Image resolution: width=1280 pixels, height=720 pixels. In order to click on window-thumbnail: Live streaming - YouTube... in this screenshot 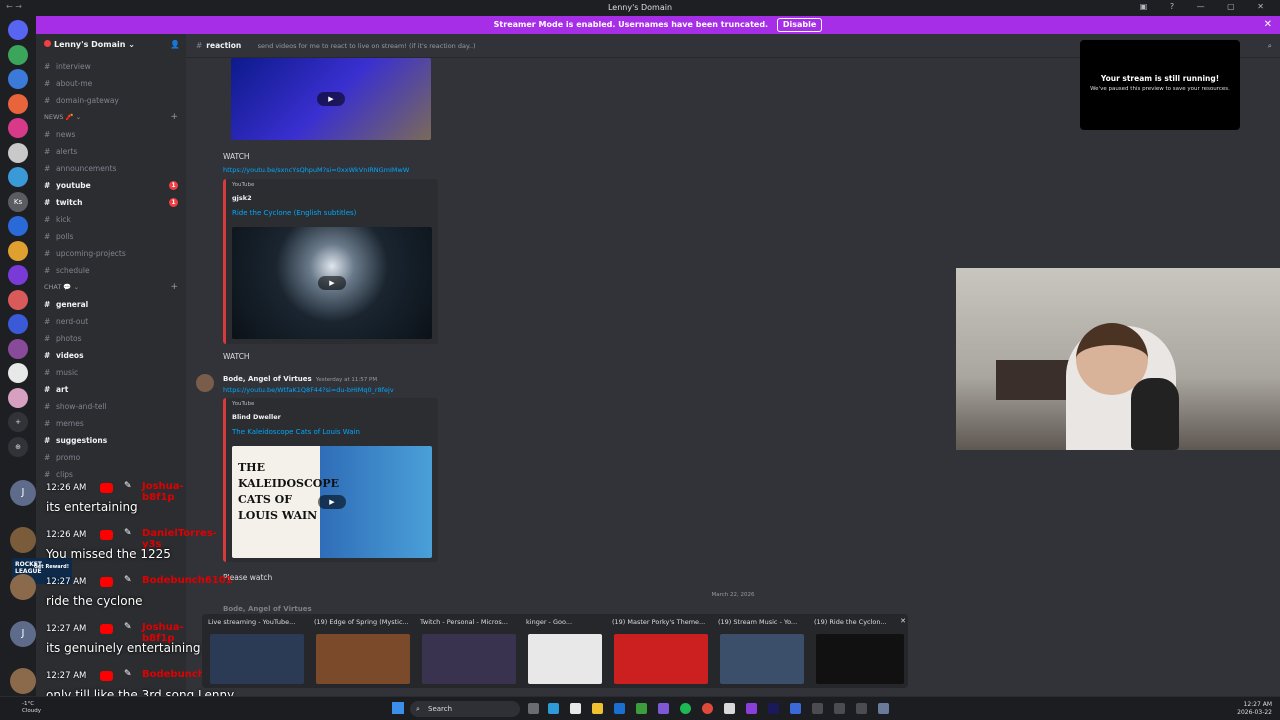, I will do `click(257, 651)`.